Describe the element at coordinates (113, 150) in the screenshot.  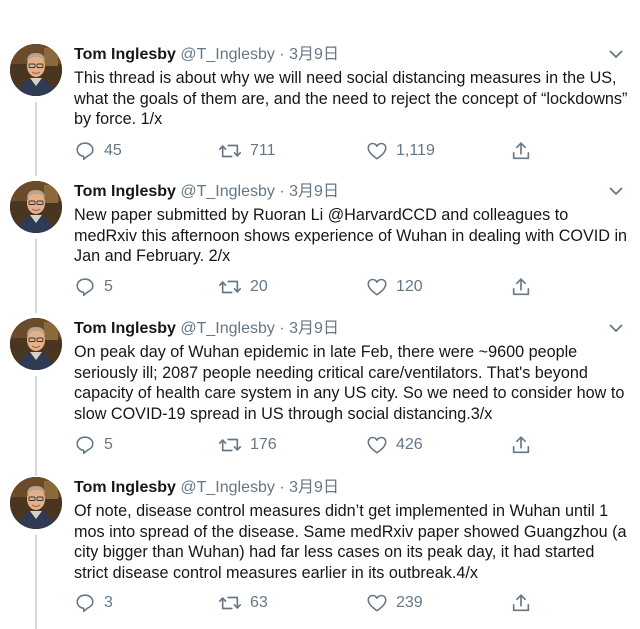
I see `reply-count: 45` at that location.